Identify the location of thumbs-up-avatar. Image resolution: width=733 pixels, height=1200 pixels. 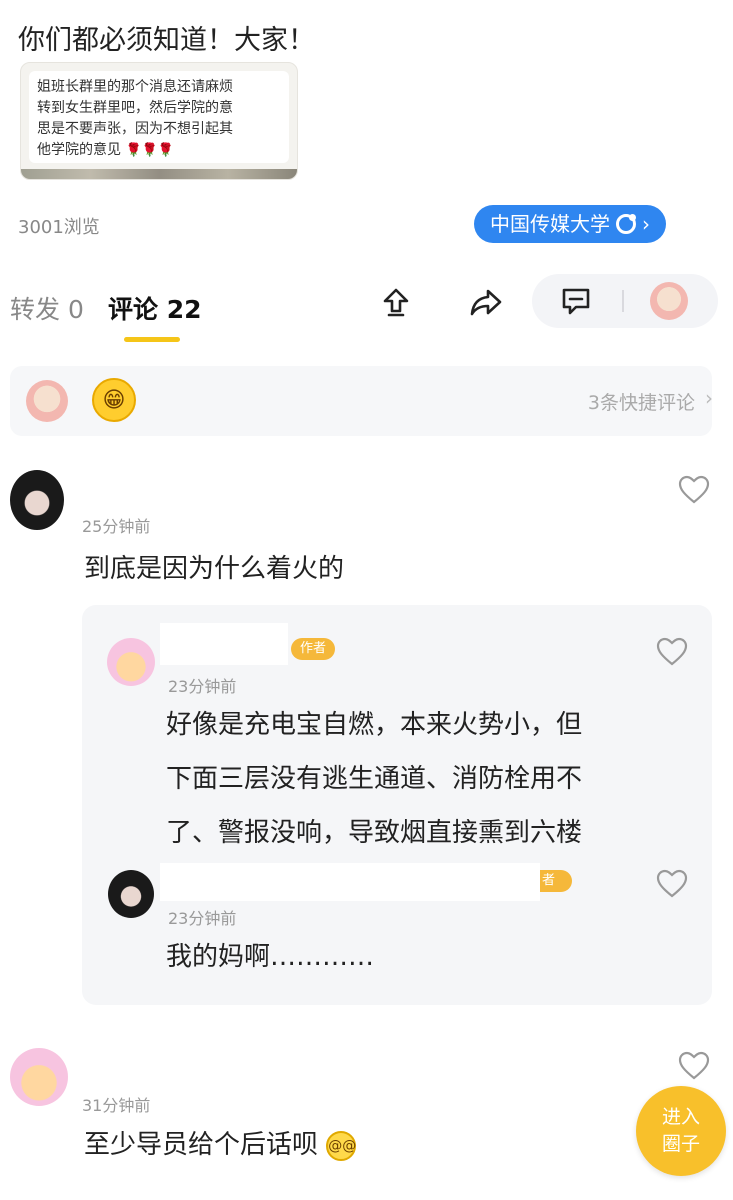
(669, 301).